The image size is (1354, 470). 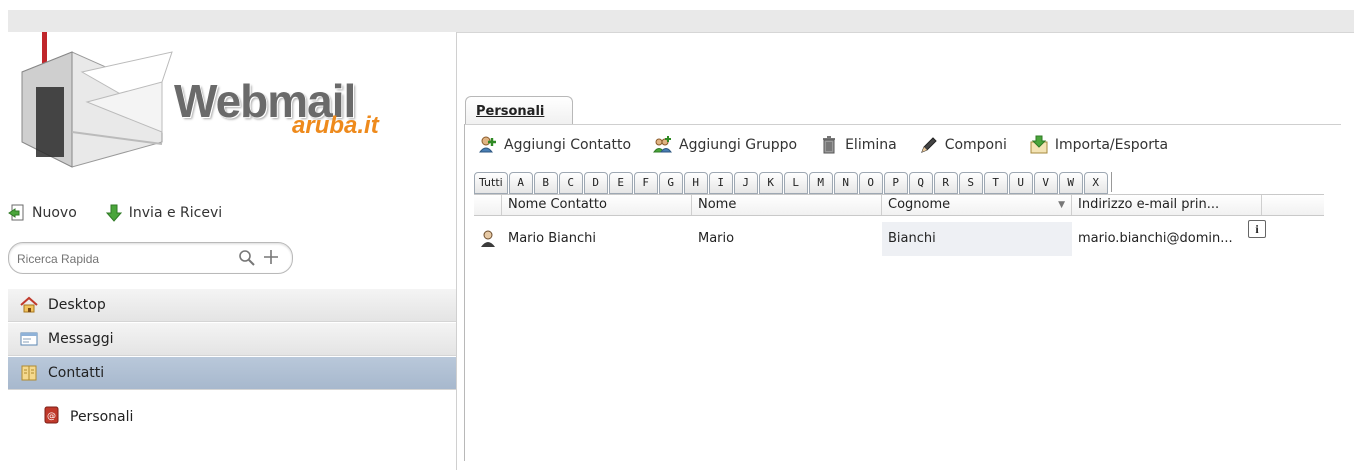 I want to click on add-group-button: Aggiungi Gruppo, so click(x=725, y=145).